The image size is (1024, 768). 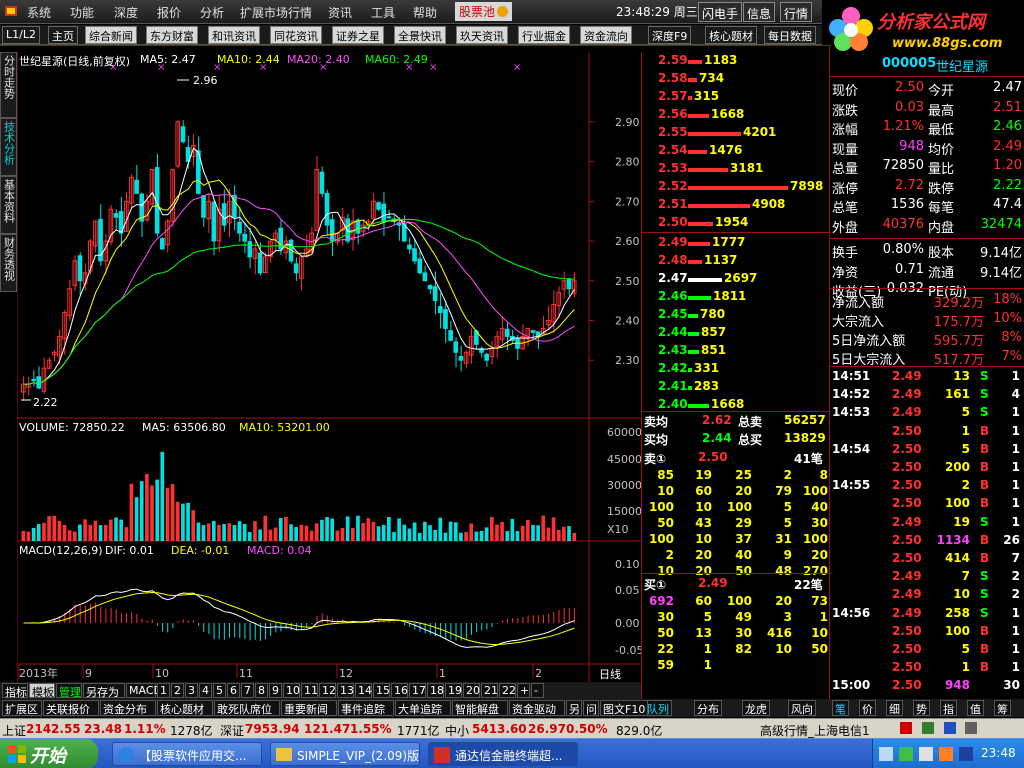 I want to click on sell-level-row: 2.57 315, so click(x=736, y=98).